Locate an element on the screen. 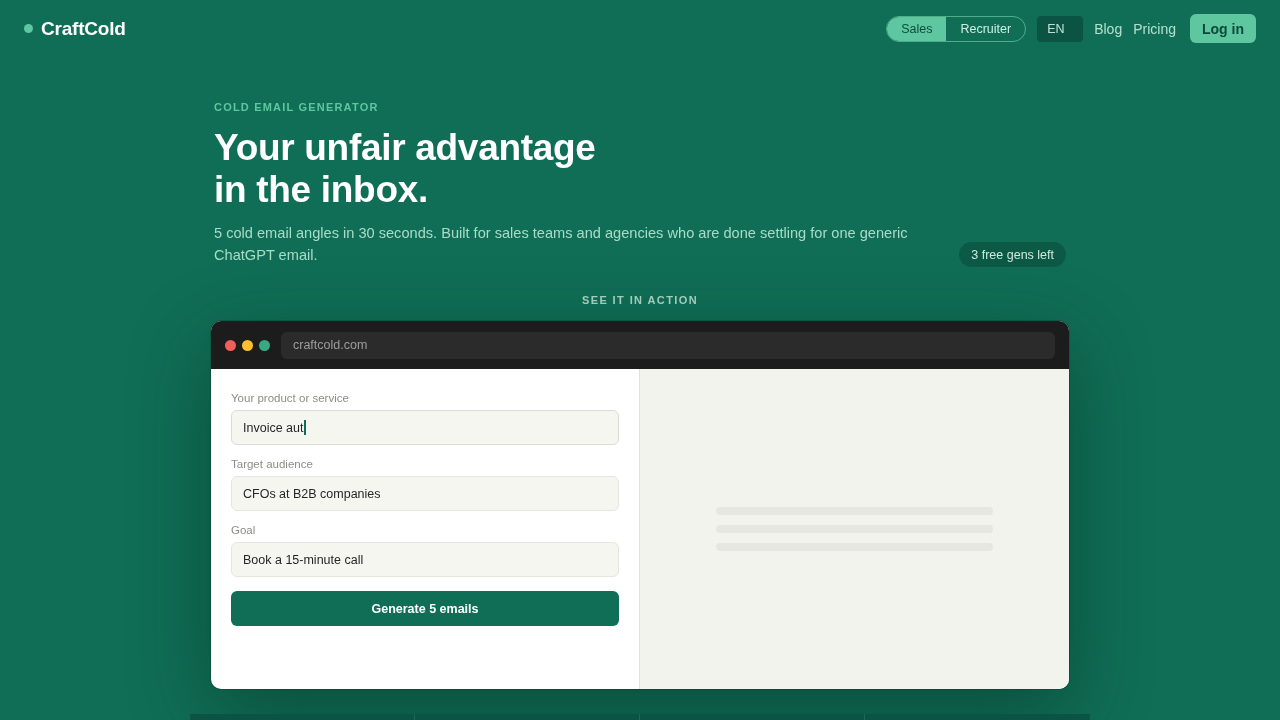  input-field: Invoice aut is located at coordinates (425, 427).